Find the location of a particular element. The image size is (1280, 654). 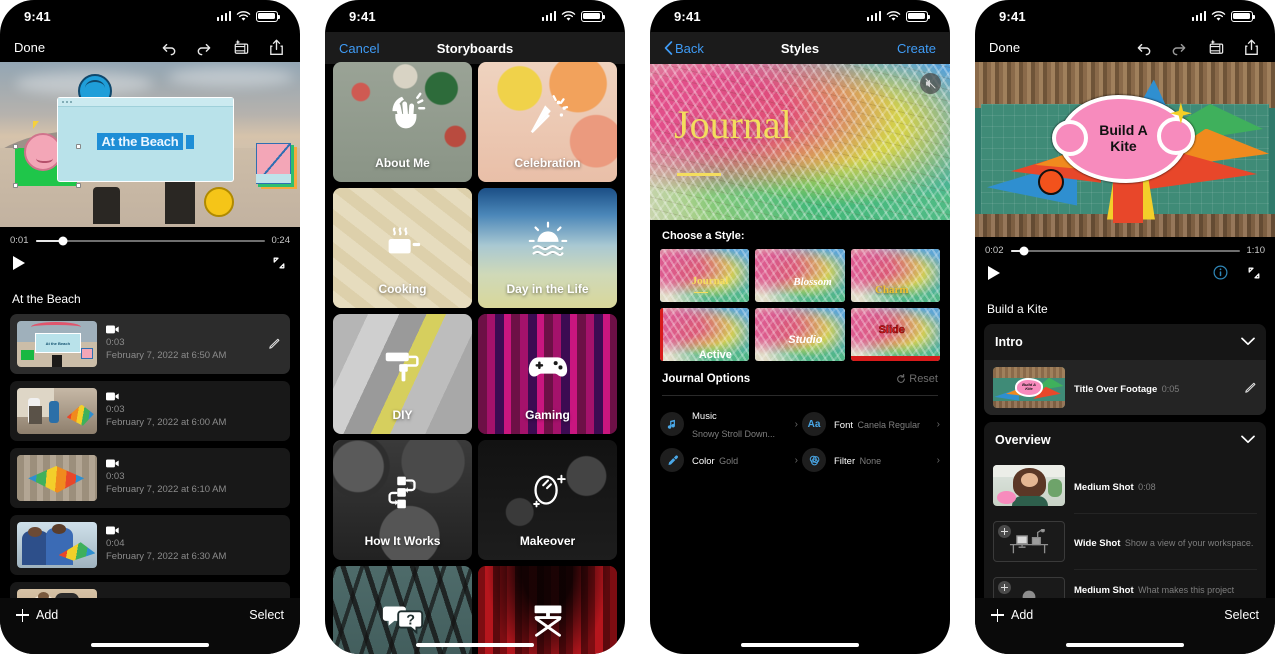

style-thumb-charm: Charm is located at coordinates (895, 275).